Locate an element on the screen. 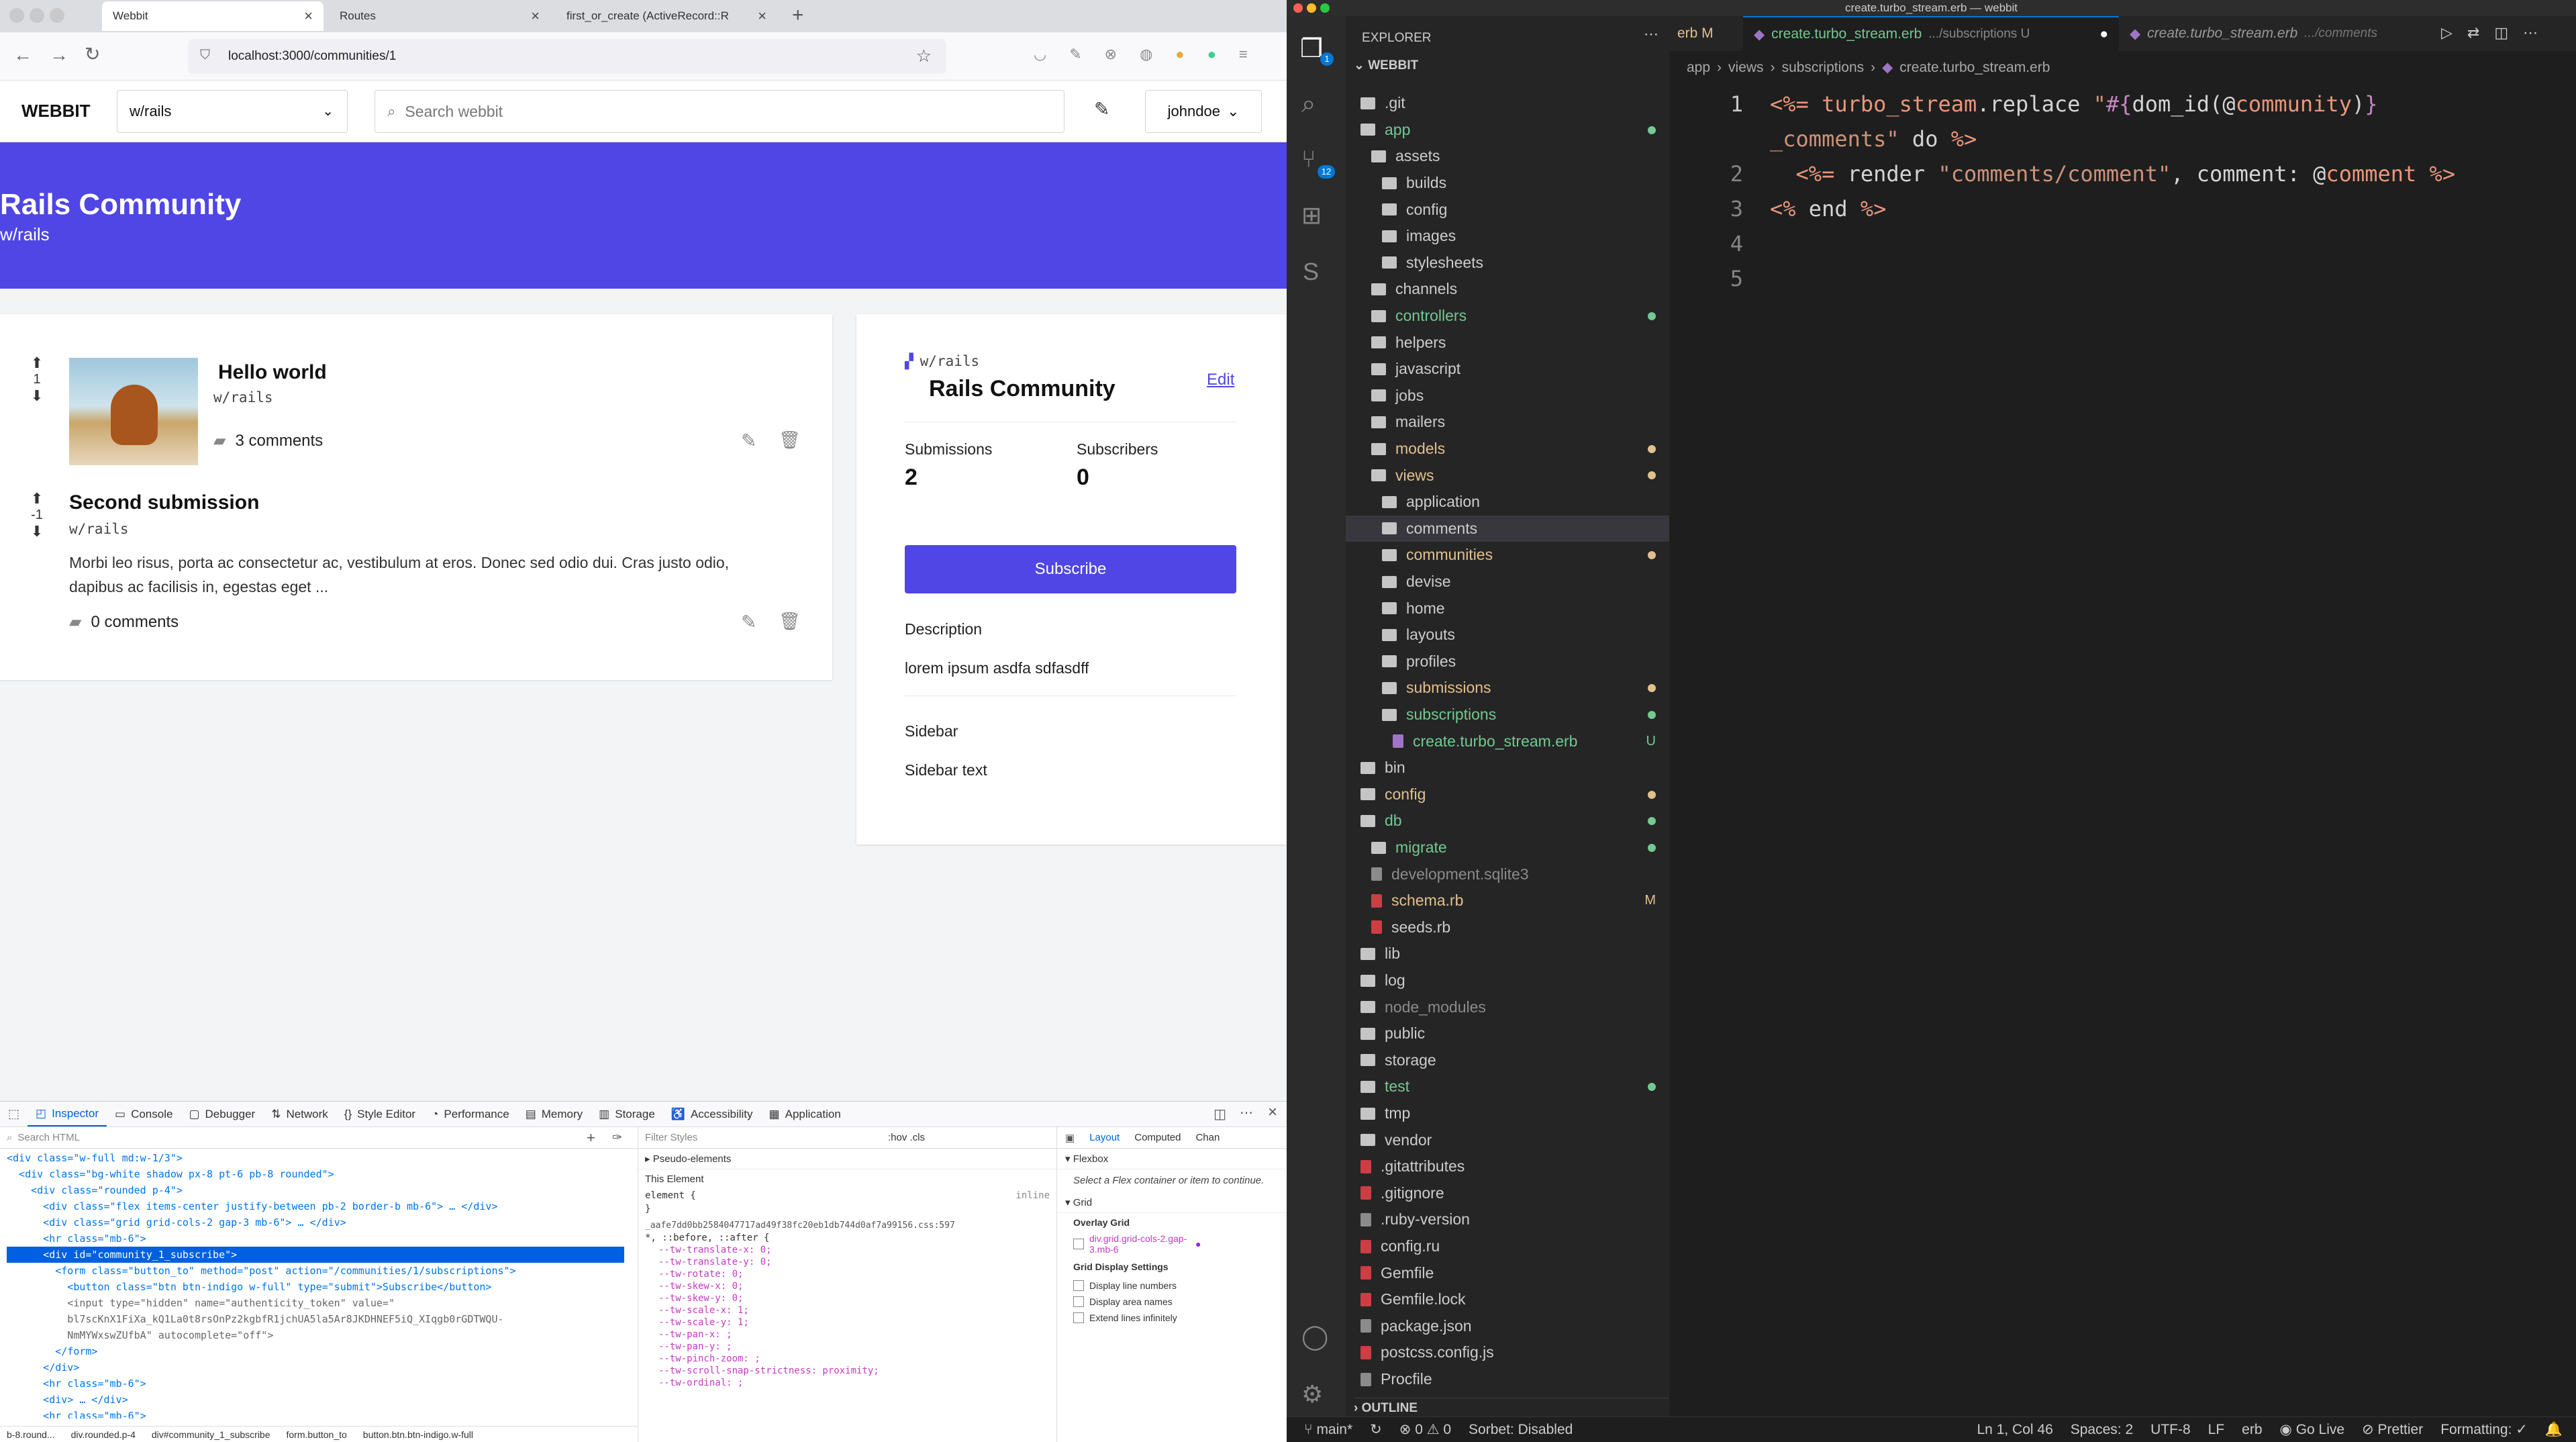 The width and height of the screenshot is (2576, 1442). pocket-icon: ◡ is located at coordinates (1040, 55).